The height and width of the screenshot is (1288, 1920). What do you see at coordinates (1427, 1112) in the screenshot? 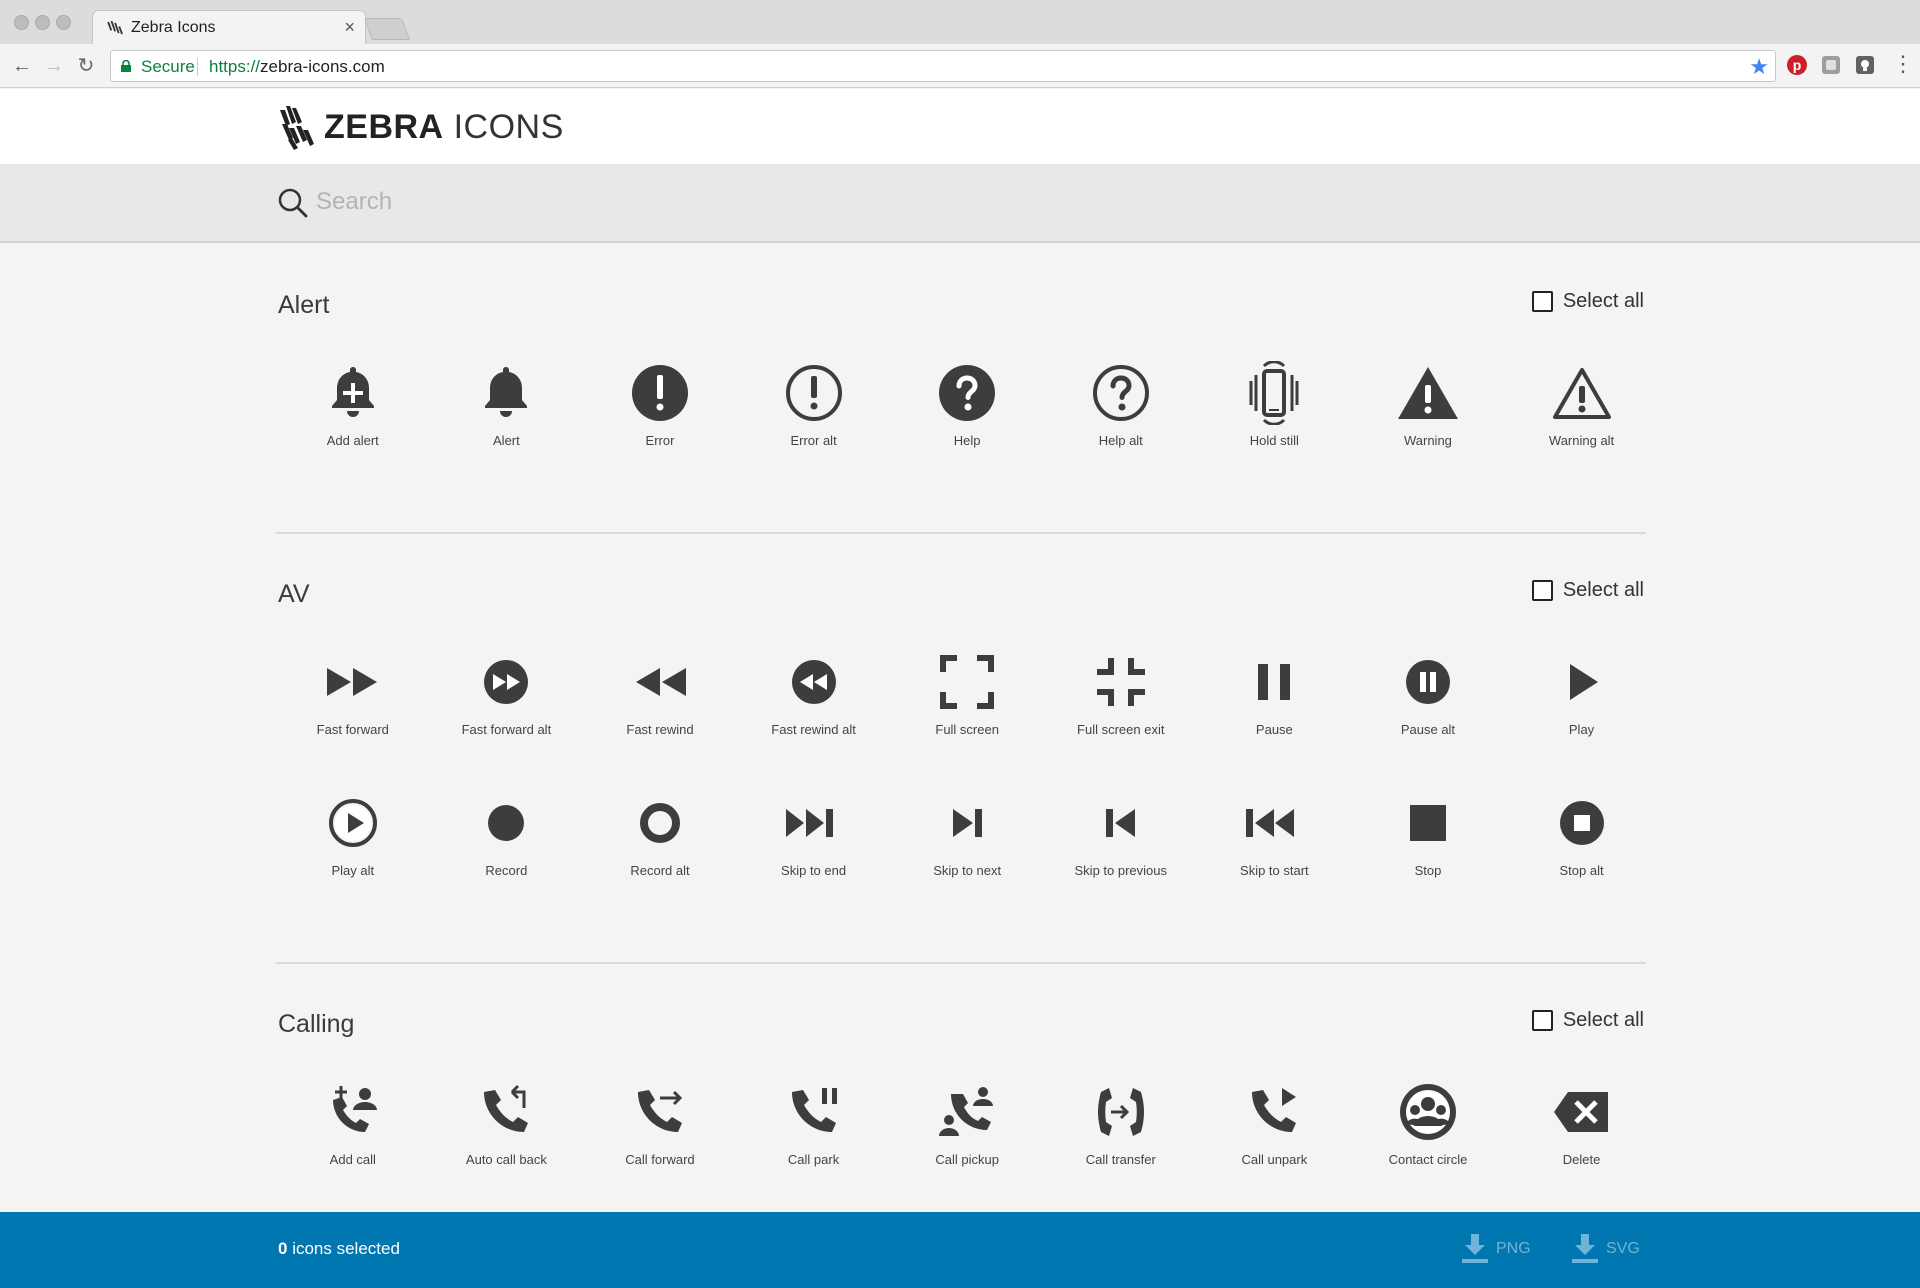
I see `contact-circle-icon` at bounding box center [1427, 1112].